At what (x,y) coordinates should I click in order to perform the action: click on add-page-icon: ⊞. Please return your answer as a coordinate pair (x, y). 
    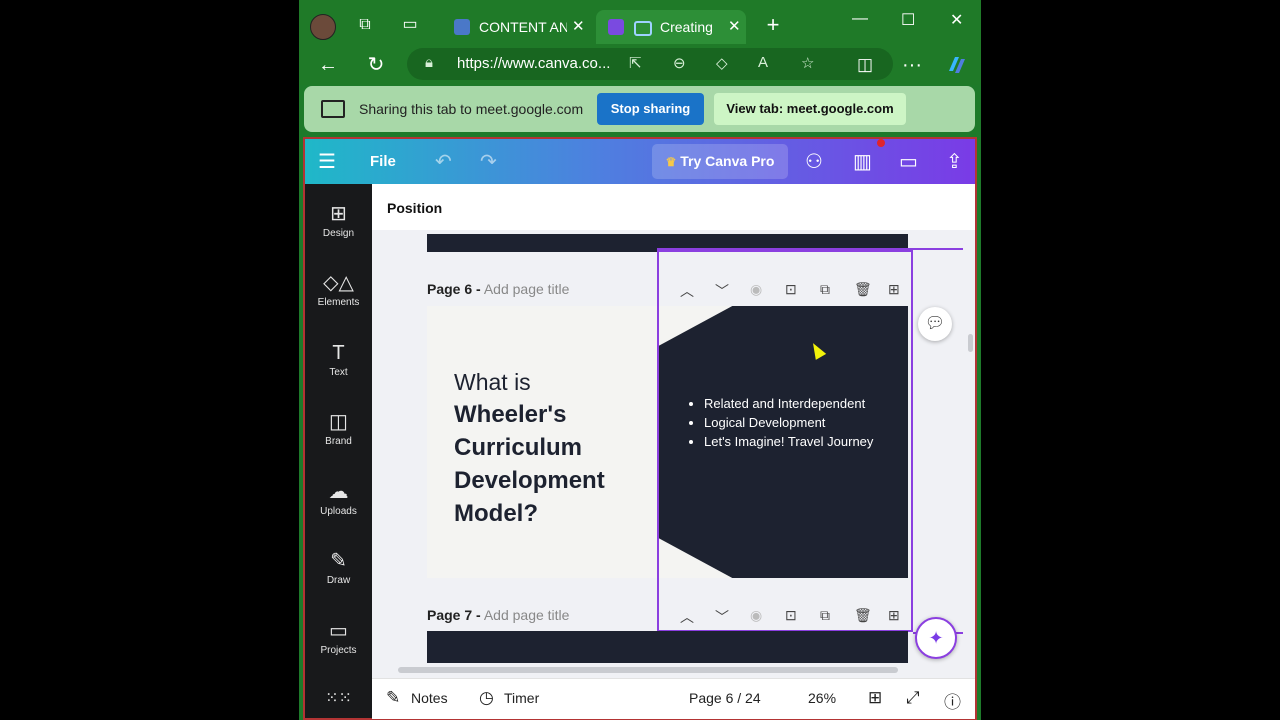
    Looking at the image, I should click on (894, 615).